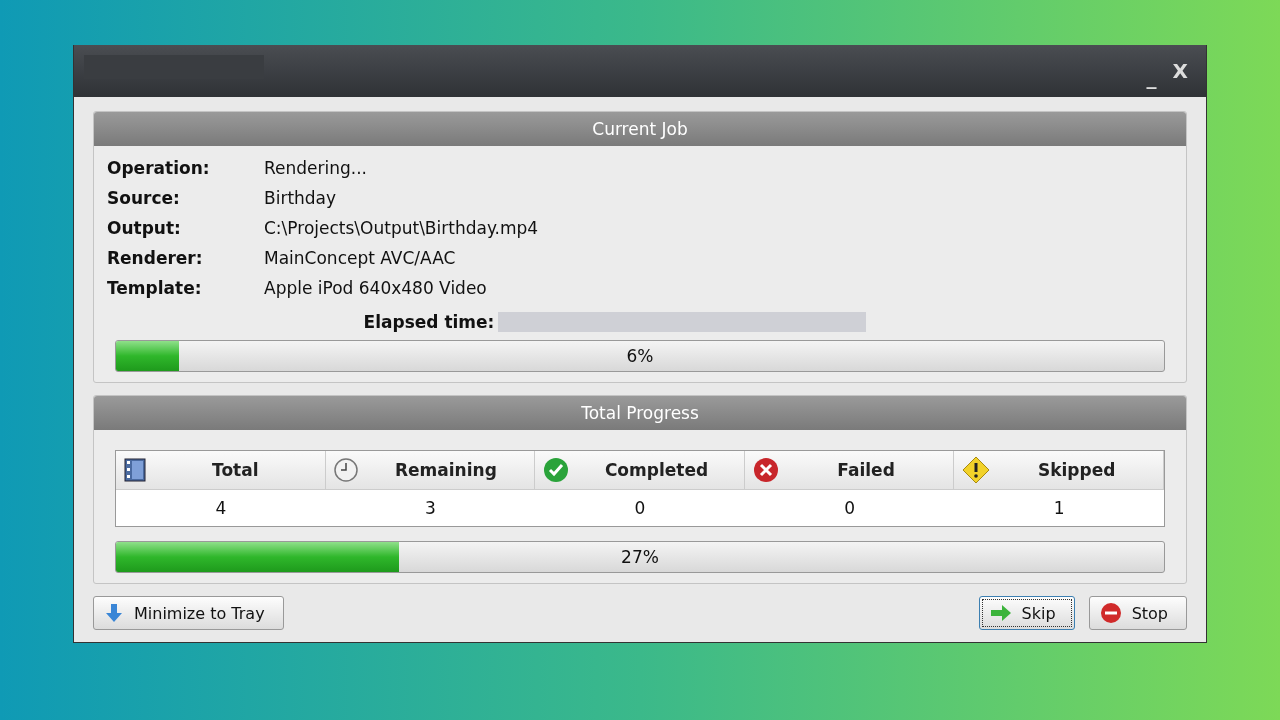 Image resolution: width=1280 pixels, height=720 pixels. What do you see at coordinates (1137, 613) in the screenshot?
I see `stop-button: Stop` at bounding box center [1137, 613].